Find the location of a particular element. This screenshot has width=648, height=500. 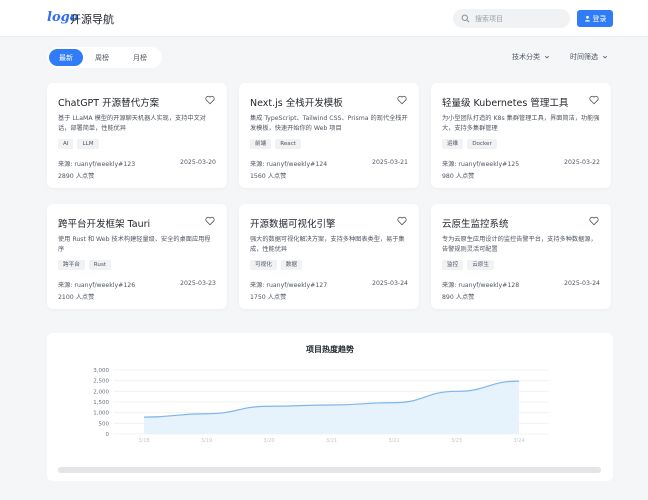

card-tags: 前端 React is located at coordinates (275, 144).